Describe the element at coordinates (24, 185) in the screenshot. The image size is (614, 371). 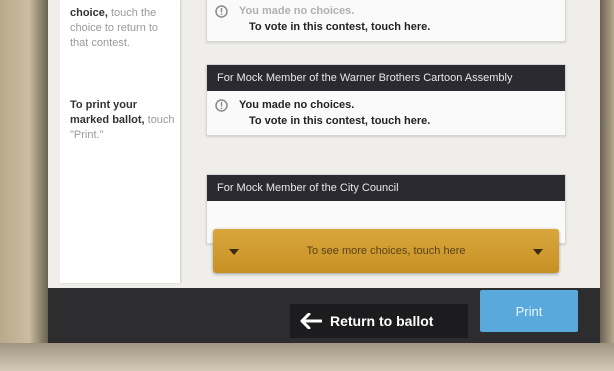
I see `screen-bezel-left` at that location.